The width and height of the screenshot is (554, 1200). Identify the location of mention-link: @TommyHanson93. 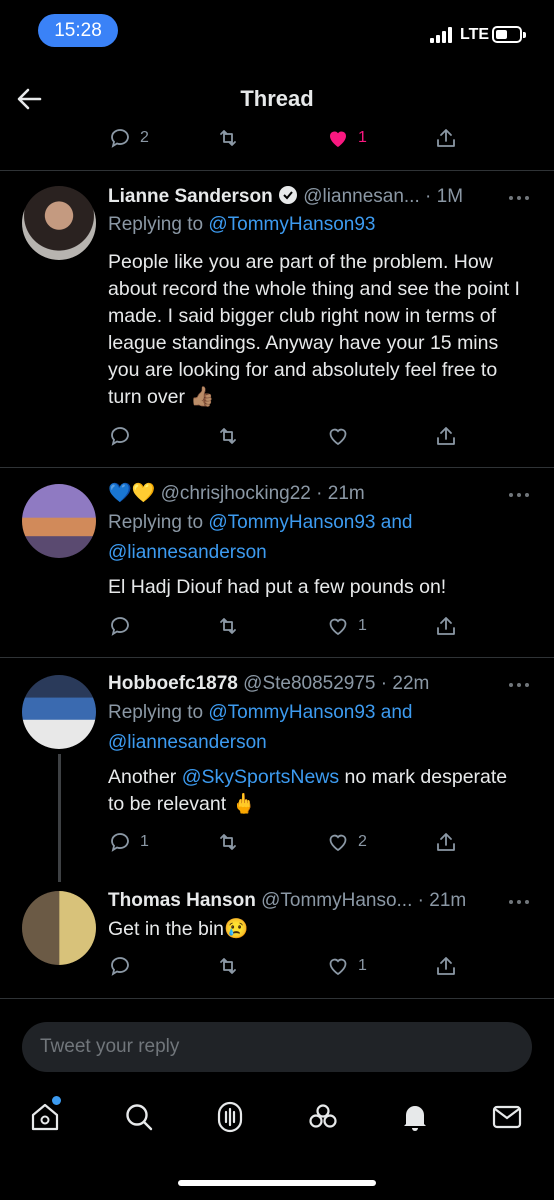
(291, 224).